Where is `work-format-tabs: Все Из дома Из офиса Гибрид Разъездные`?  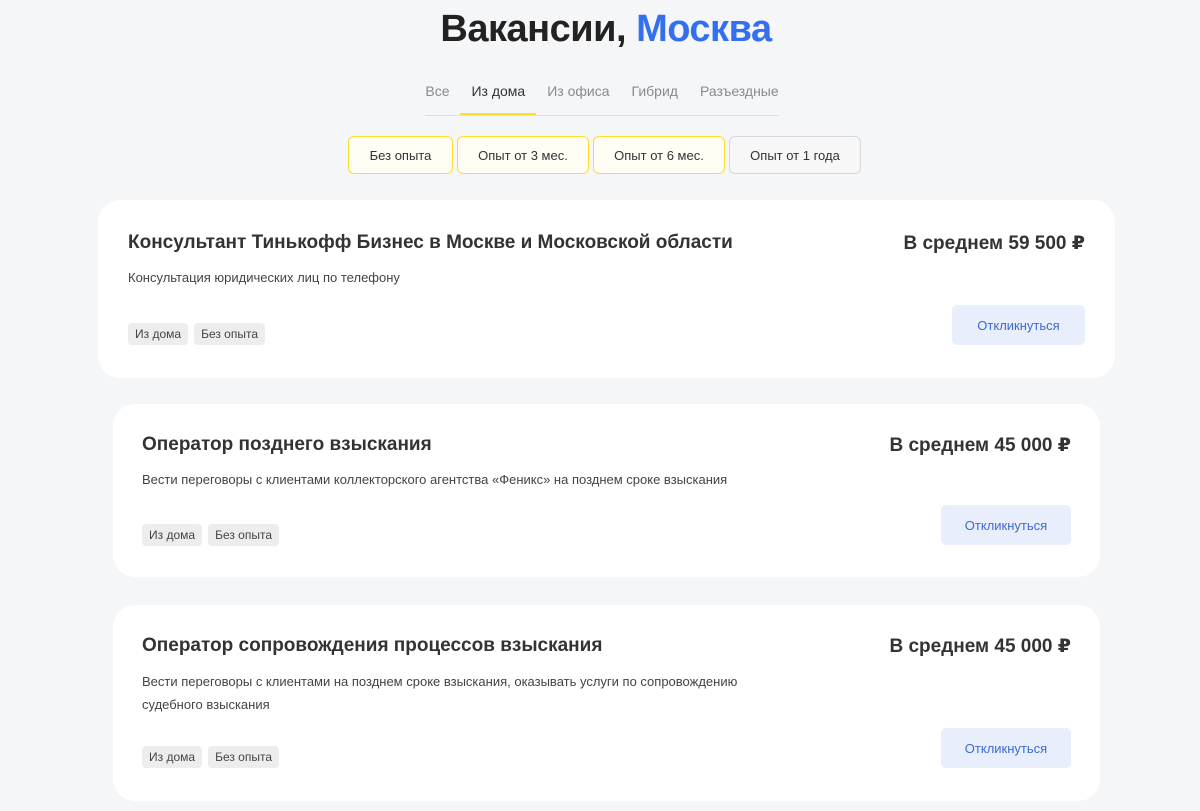
work-format-tabs: Все Из дома Из офиса Гибрид Разъездные is located at coordinates (602, 97).